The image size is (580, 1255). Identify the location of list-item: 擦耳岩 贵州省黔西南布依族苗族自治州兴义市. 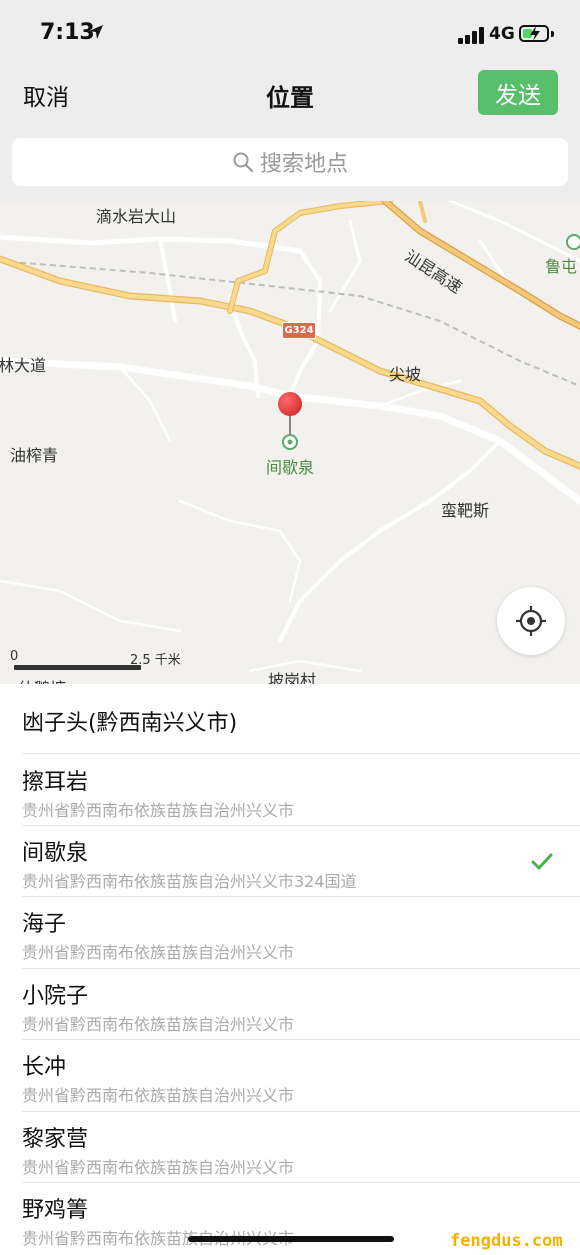
(290, 790).